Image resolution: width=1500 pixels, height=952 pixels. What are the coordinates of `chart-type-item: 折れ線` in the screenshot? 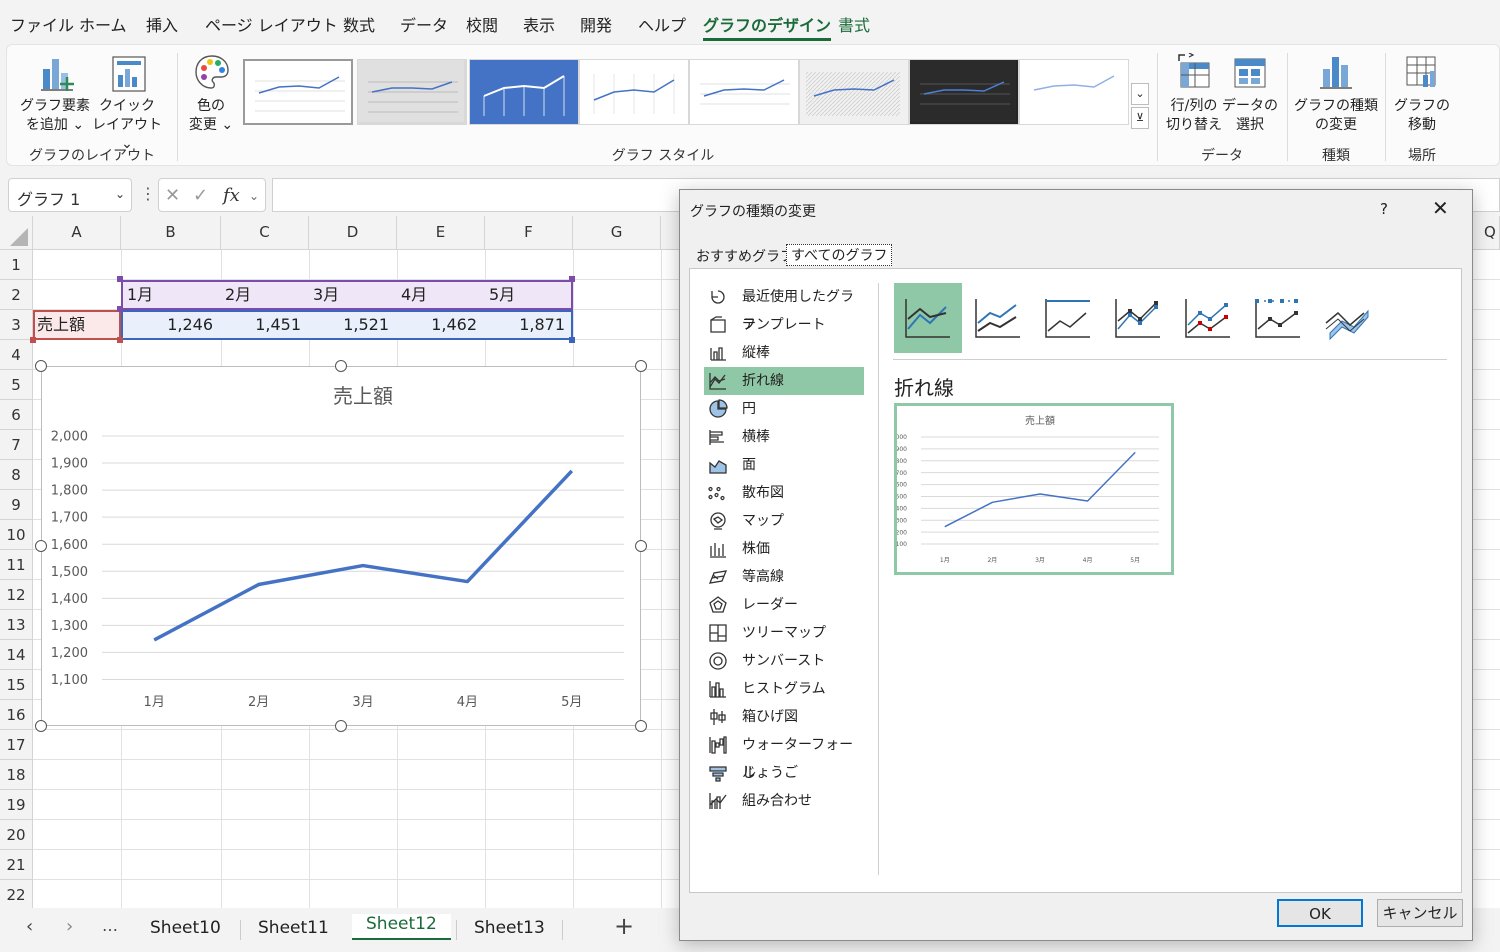 It's located at (784, 381).